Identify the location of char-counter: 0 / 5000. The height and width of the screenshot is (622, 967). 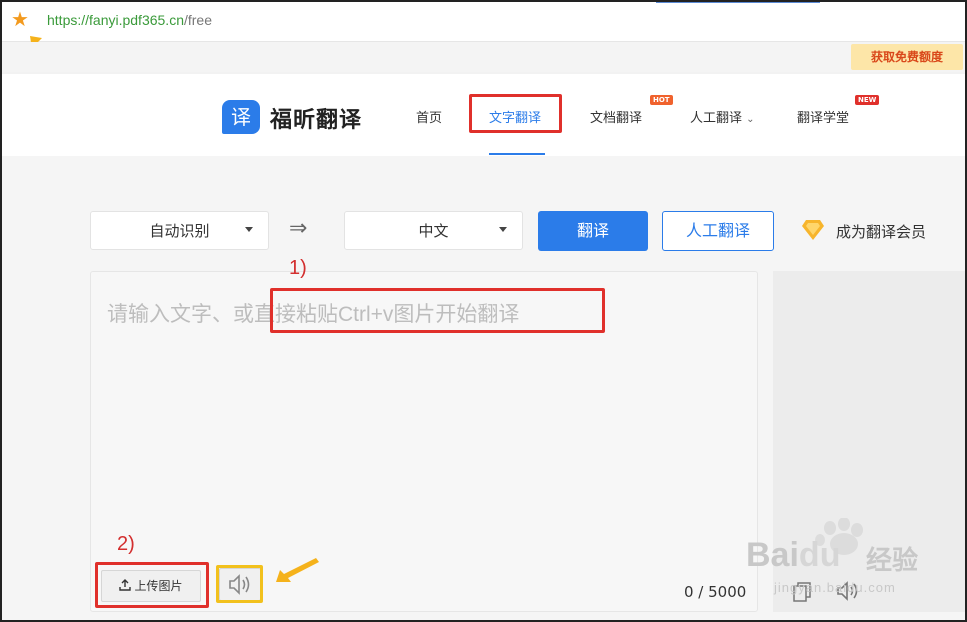
(715, 592).